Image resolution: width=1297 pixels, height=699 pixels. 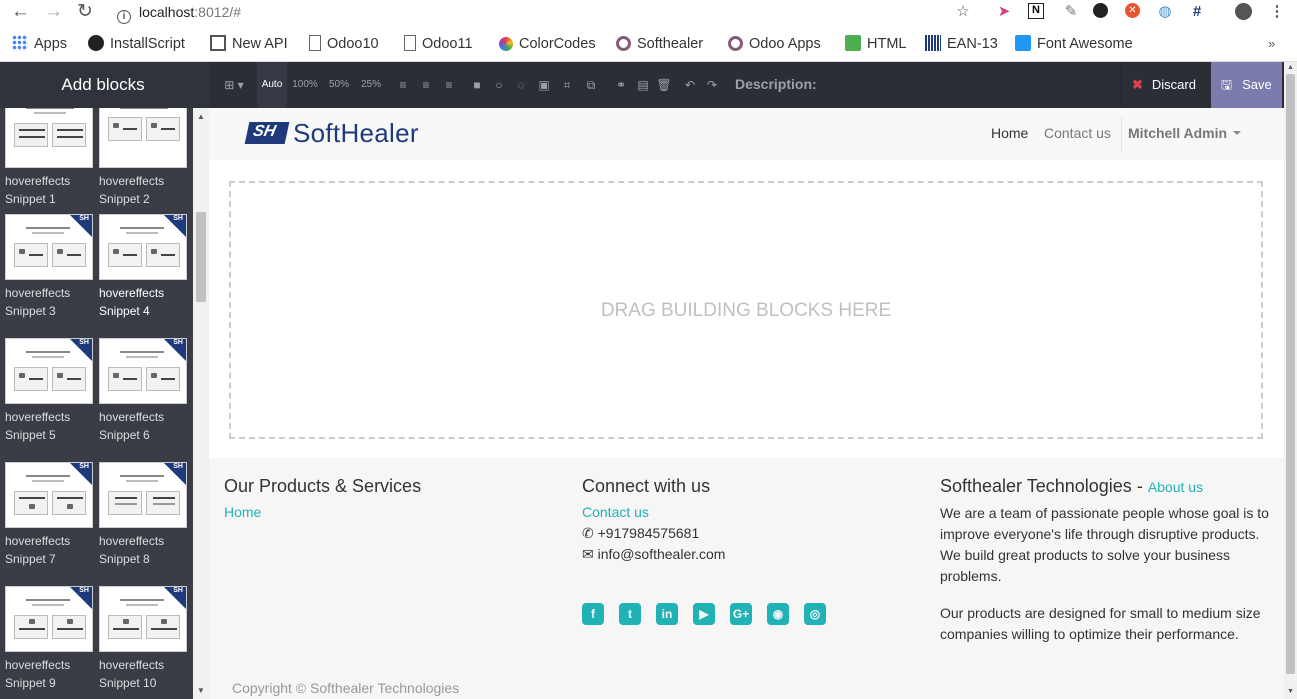 I want to click on extension-red-icon: ✕, so click(x=1132, y=10).